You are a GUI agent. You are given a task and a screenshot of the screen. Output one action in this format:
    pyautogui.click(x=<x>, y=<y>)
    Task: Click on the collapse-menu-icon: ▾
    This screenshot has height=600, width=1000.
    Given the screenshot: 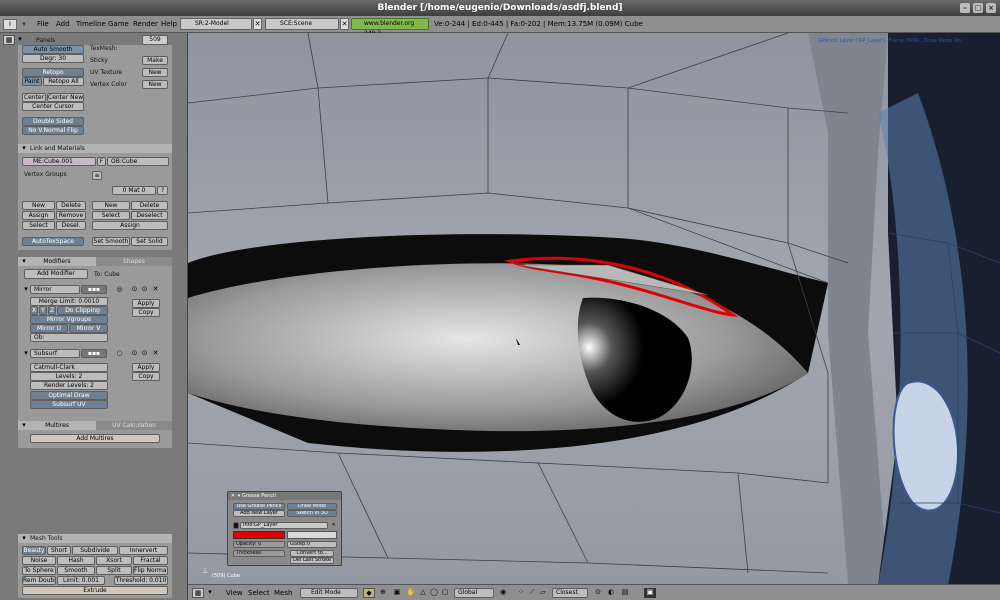 What is the action you would take?
    pyautogui.click(x=24, y=24)
    